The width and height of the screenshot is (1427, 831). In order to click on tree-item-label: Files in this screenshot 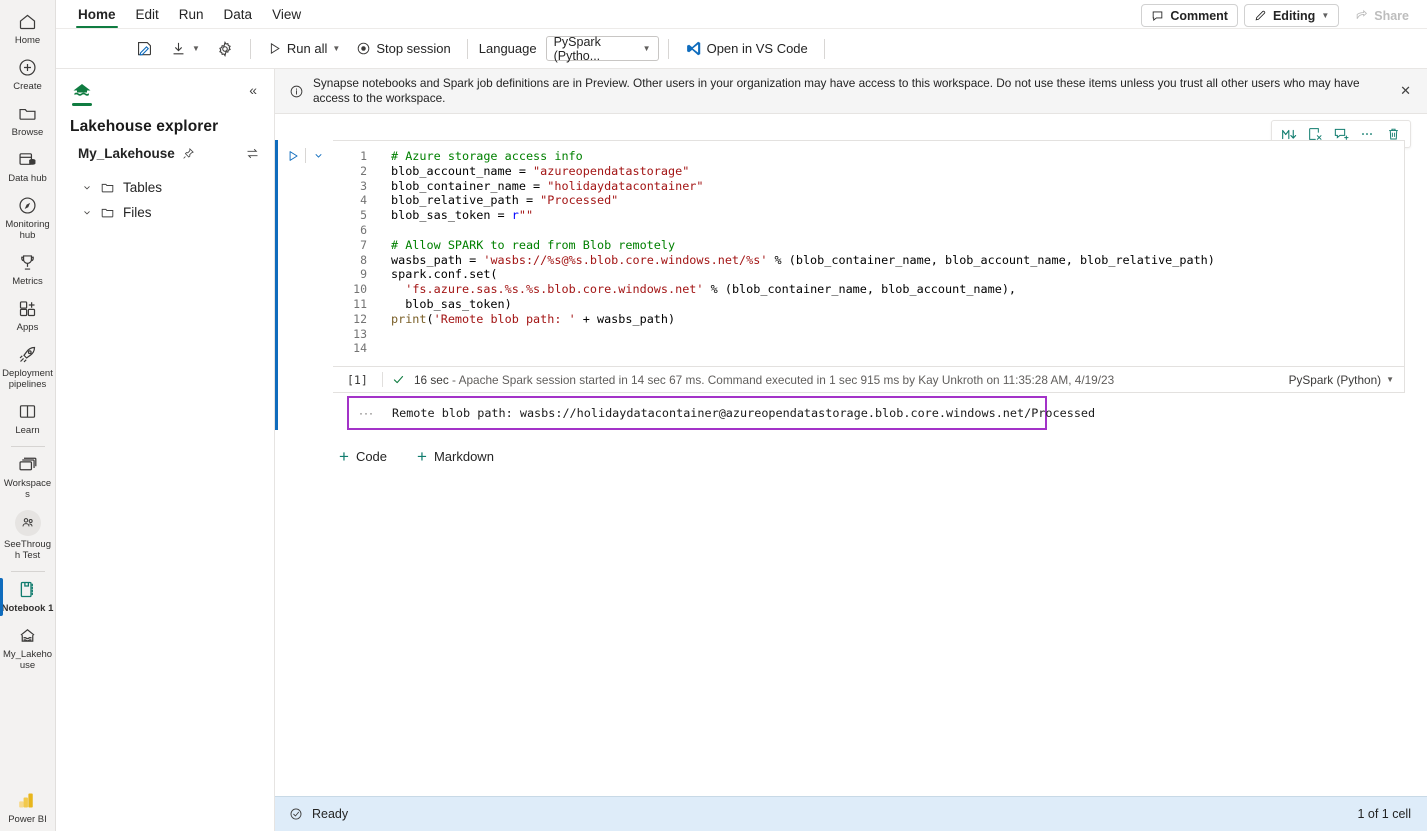, I will do `click(137, 212)`.